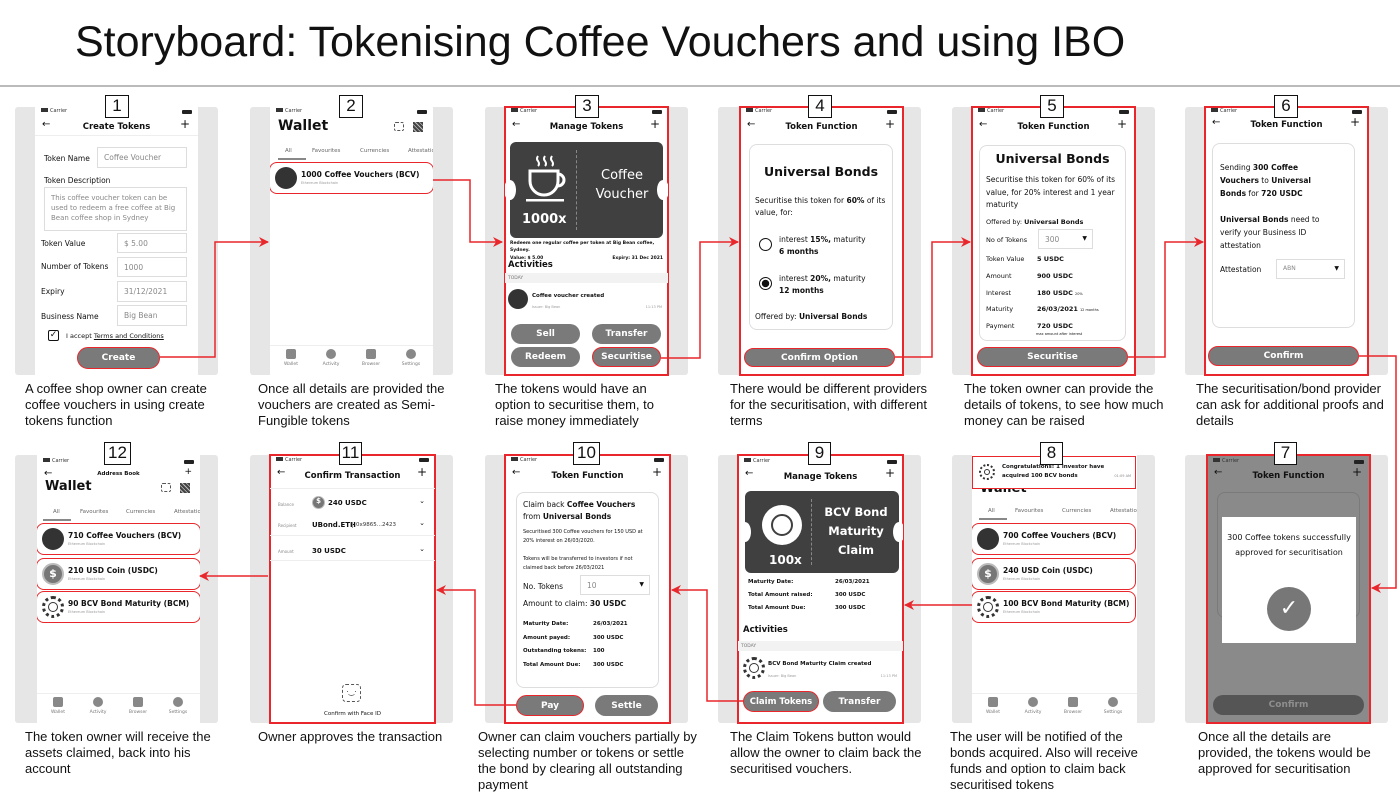  Describe the element at coordinates (1065, 239) in the screenshot. I see `no-of-tokens-select: 300` at that location.